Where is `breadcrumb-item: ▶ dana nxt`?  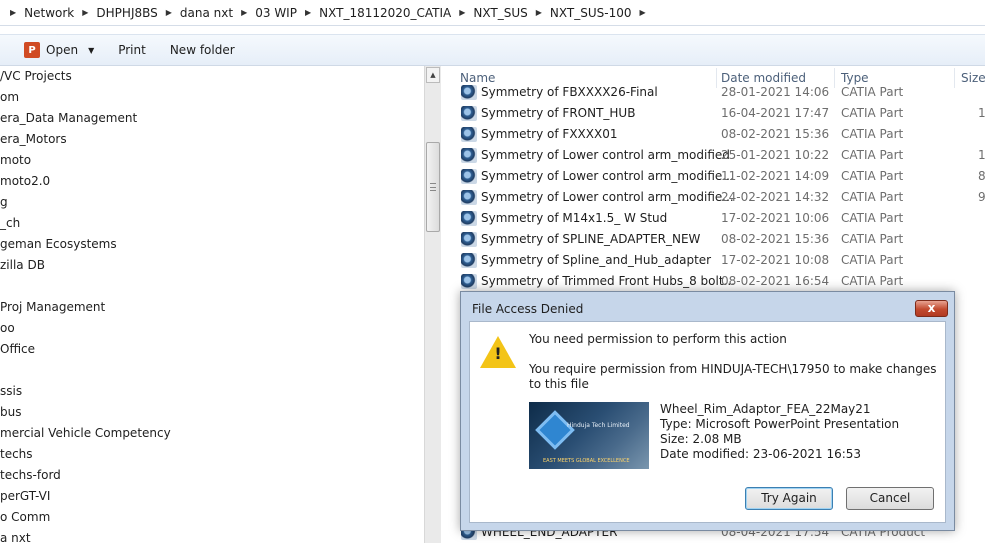
breadcrumb-item: ▶ dana nxt is located at coordinates (195, 13).